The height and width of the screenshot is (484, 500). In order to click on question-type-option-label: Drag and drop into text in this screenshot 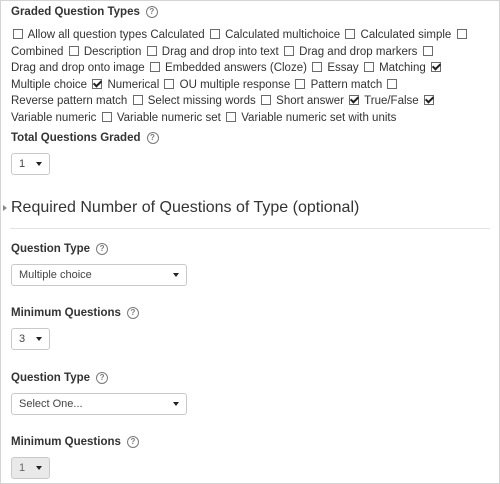, I will do `click(220, 52)`.